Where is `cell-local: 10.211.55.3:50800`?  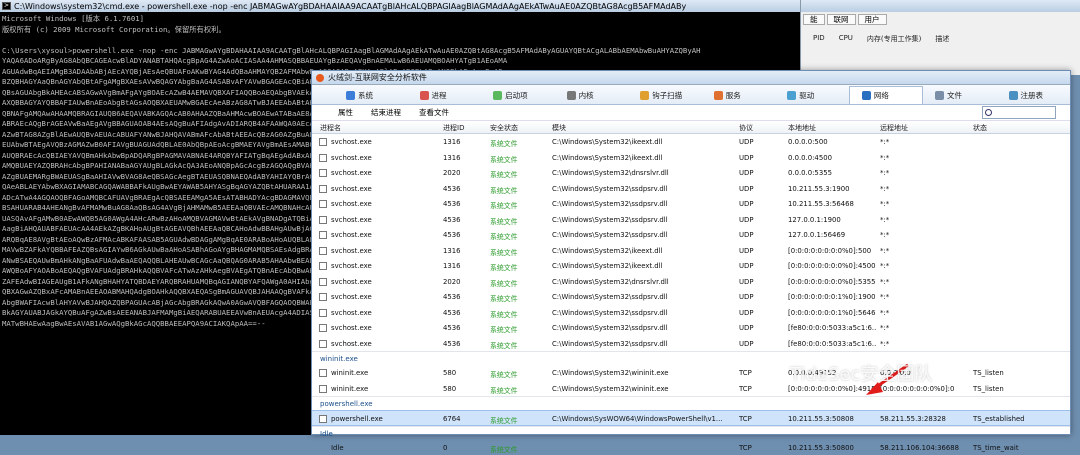 cell-local: 10.211.55.3:50800 is located at coordinates (832, 448).